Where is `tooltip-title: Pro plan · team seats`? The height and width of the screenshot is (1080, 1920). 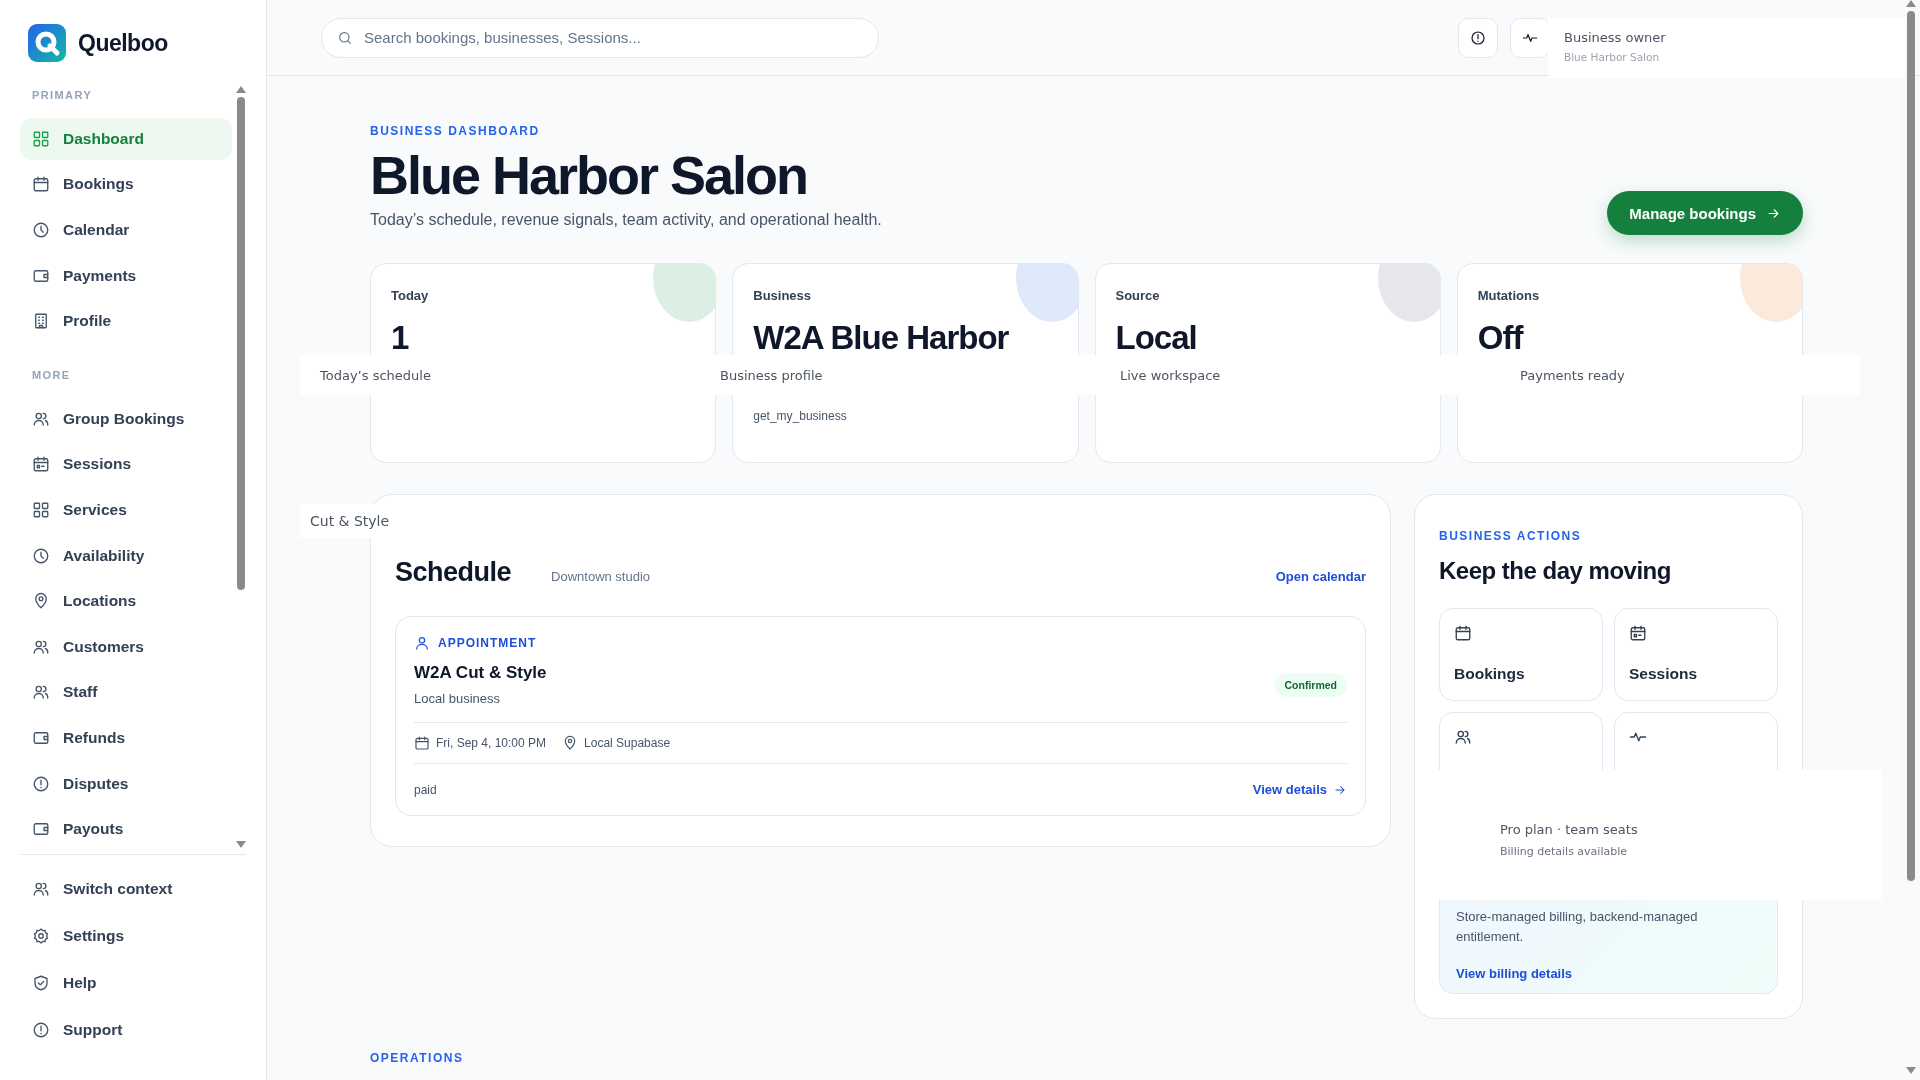 tooltip-title: Pro plan · team seats is located at coordinates (1569, 829).